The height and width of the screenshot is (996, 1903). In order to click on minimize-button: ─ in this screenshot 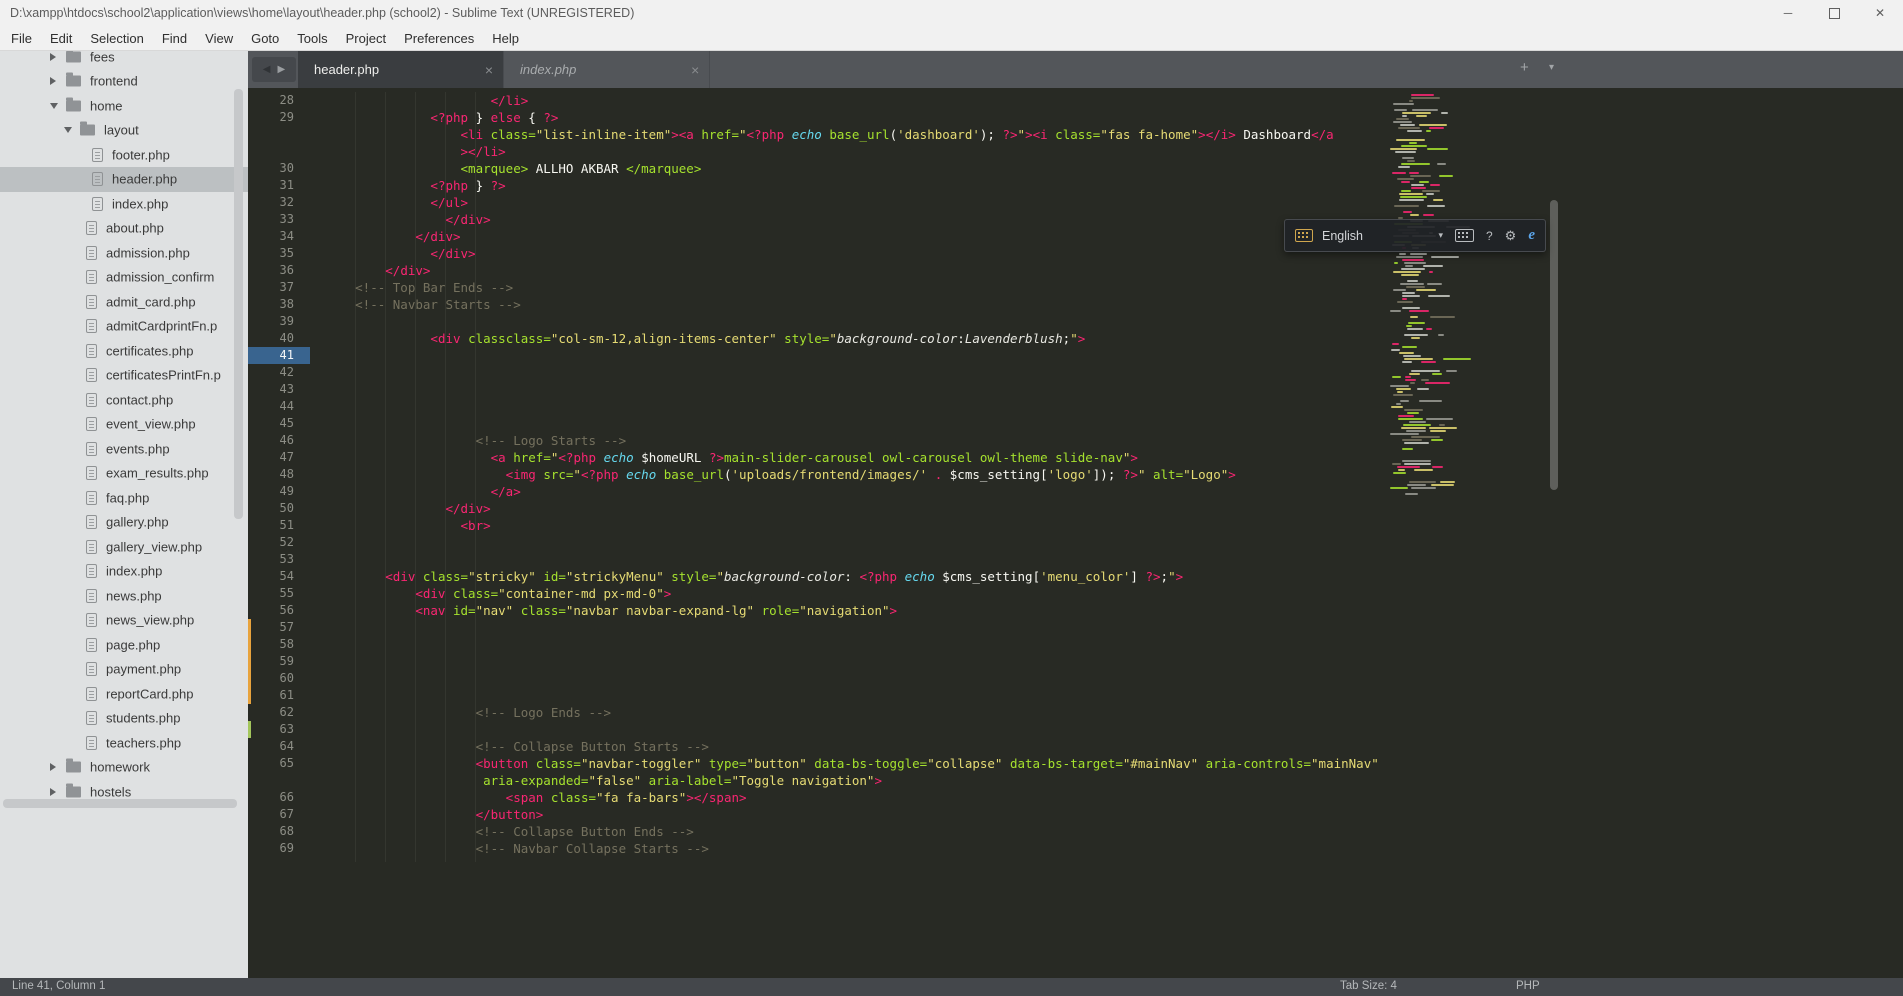, I will do `click(1788, 13)`.